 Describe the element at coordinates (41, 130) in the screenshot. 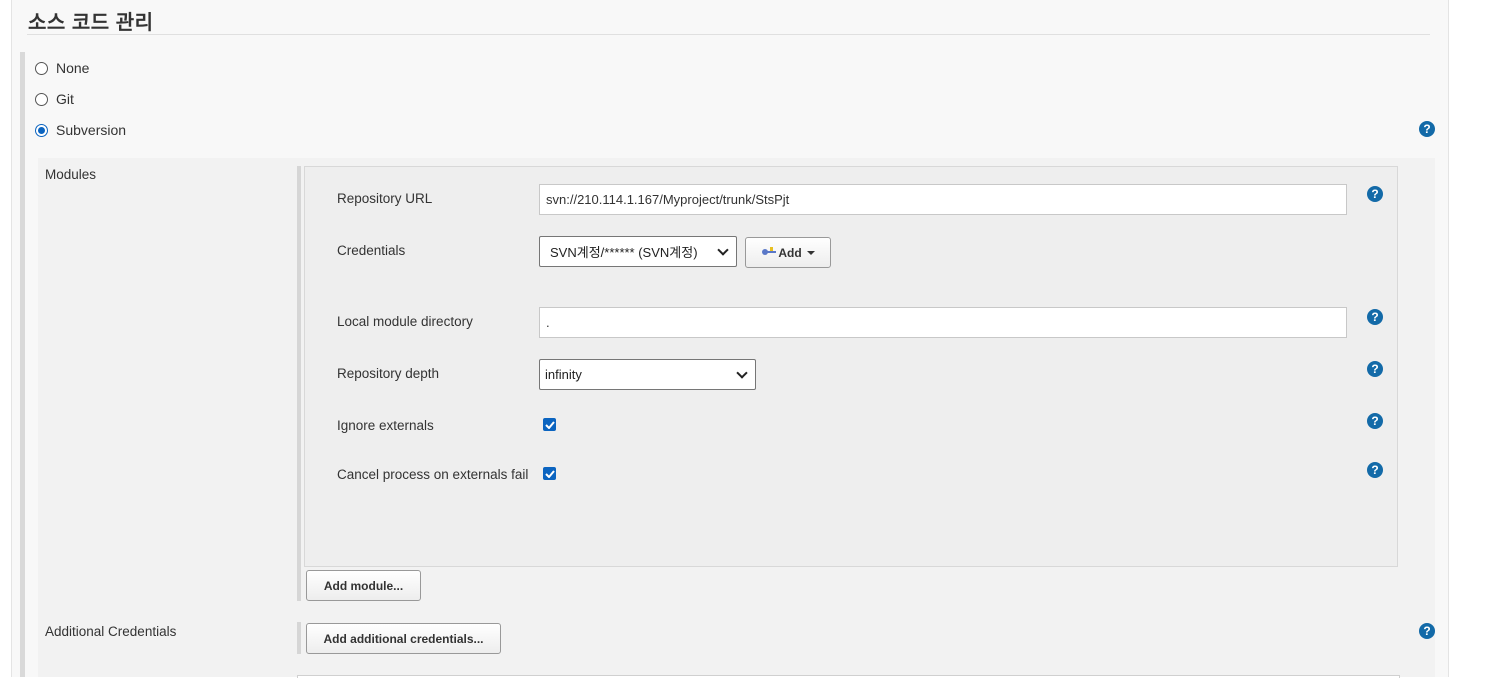

I see `radio-subversion` at that location.